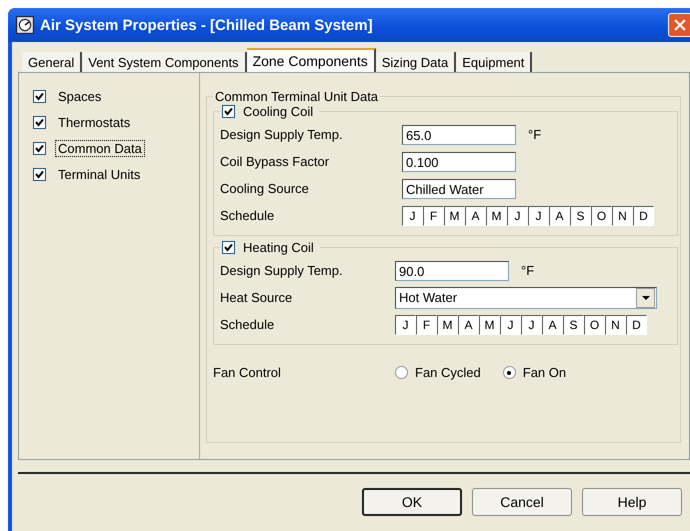 This screenshot has height=531, width=690. I want to click on radio-label: Fan On, so click(544, 372).